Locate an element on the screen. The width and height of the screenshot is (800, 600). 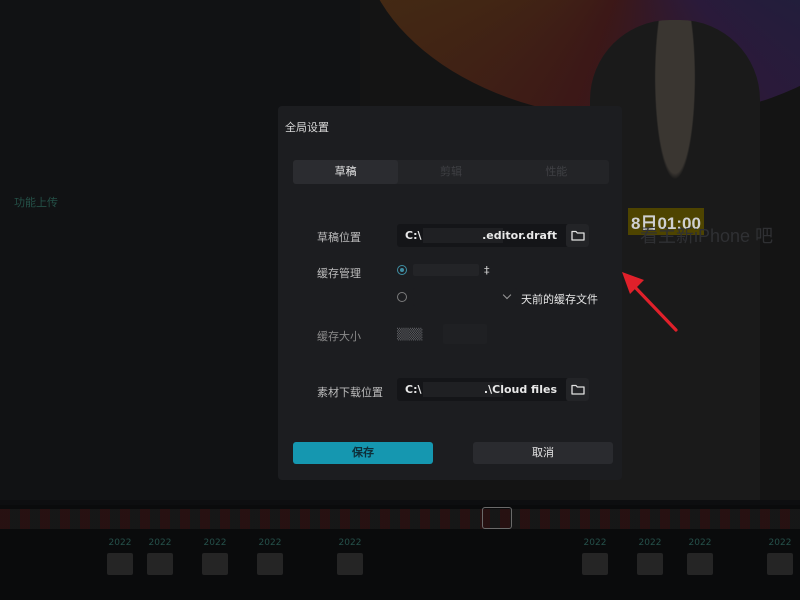
cache-size-label: 缓存大小 is located at coordinates (339, 336).